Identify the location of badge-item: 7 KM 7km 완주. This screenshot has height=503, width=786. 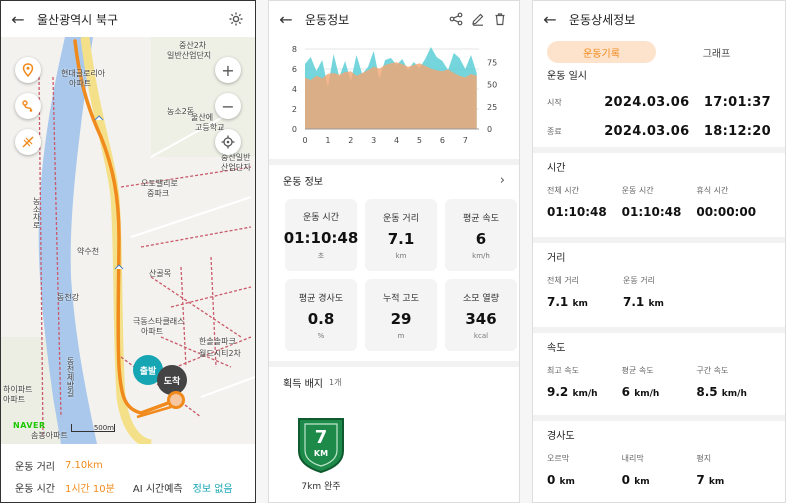
(321, 453).